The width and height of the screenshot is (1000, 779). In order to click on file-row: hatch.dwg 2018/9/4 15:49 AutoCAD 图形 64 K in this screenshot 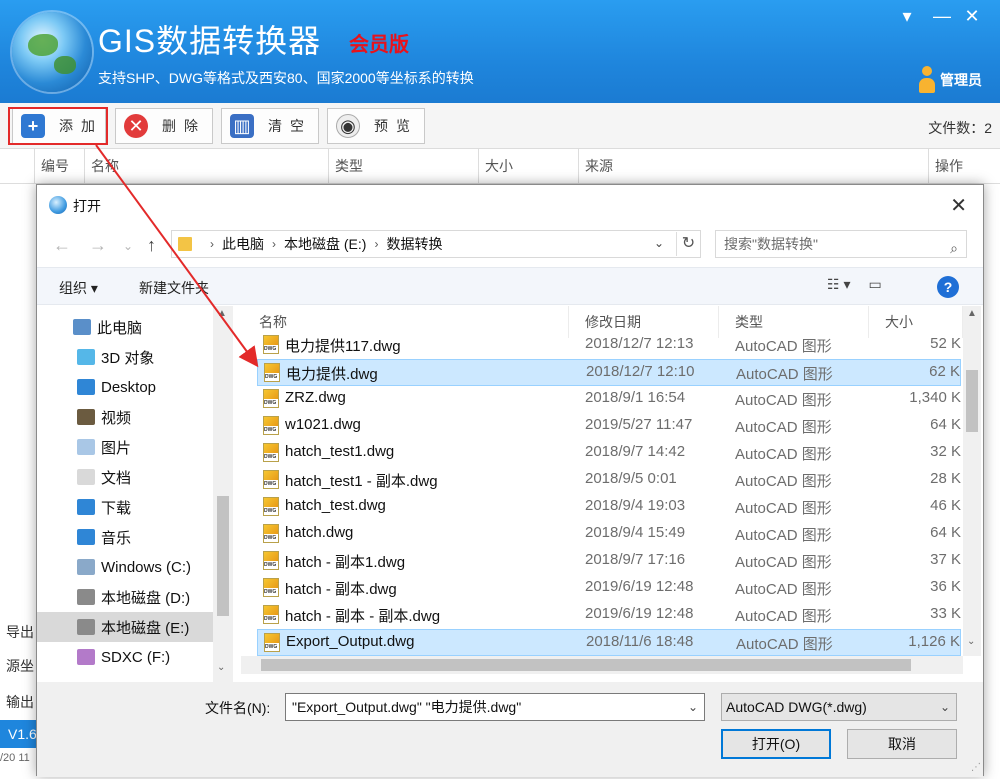, I will do `click(609, 534)`.